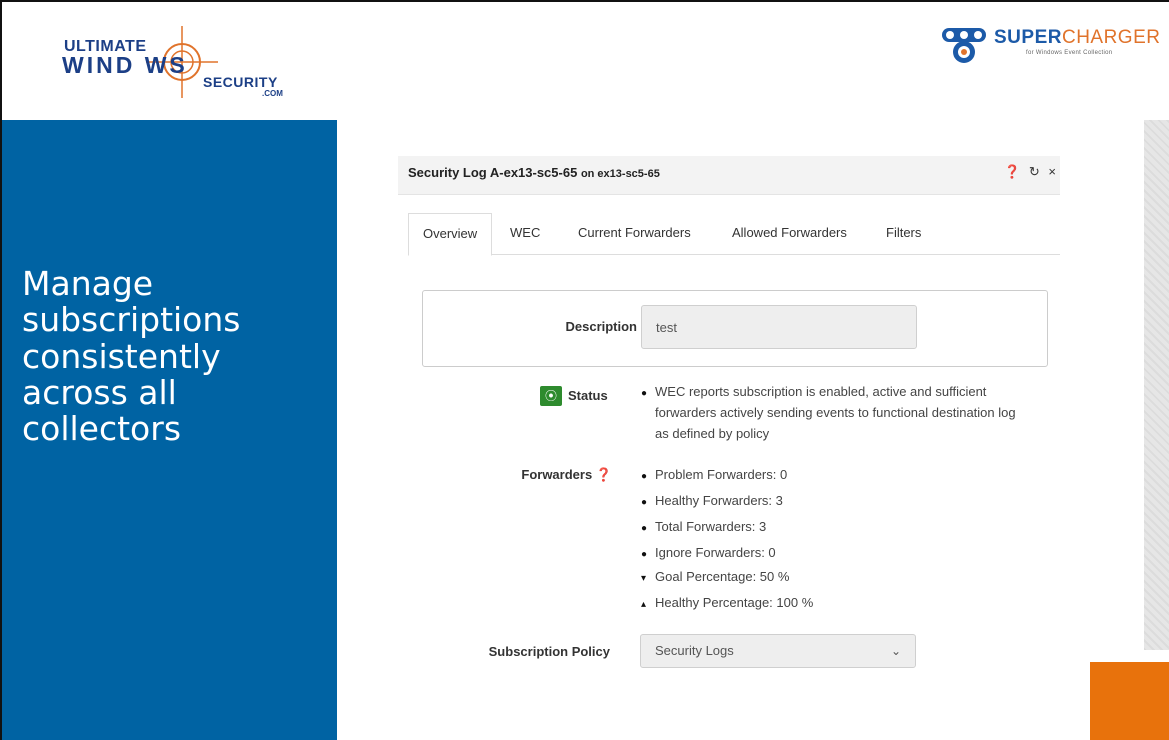 The height and width of the screenshot is (740, 1169). What do you see at coordinates (712, 500) in the screenshot?
I see `forwarder-item: ● Healthy Forwarders: 3` at bounding box center [712, 500].